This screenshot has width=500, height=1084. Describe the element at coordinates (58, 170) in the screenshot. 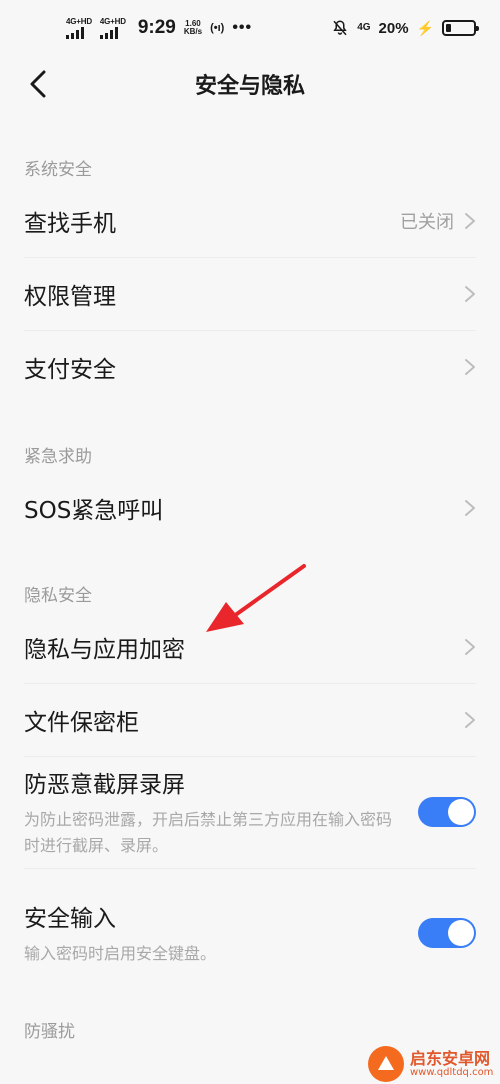

I see `section-label-system: 系统安全` at that location.